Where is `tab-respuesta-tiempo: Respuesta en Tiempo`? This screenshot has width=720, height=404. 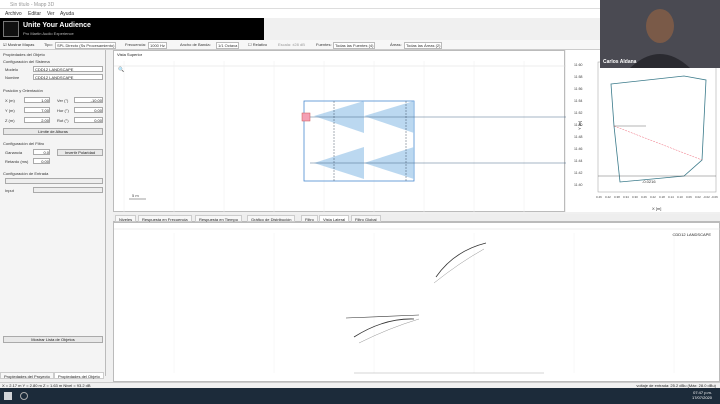
tab-respuesta-tiempo: Respuesta en Tiempo is located at coordinates (218, 218).